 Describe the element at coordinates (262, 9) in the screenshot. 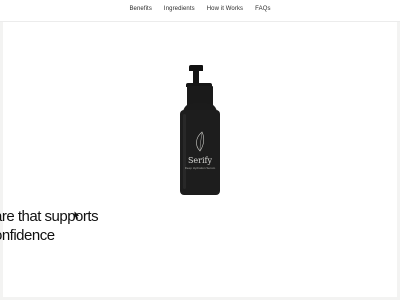

I see `nav-link-faqs: FAQs` at that location.